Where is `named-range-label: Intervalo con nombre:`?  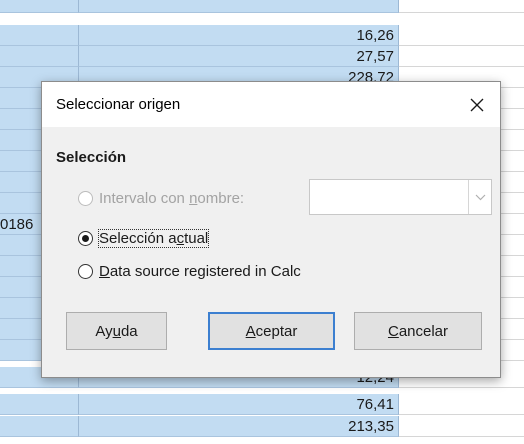 named-range-label: Intervalo con nombre: is located at coordinates (172, 198).